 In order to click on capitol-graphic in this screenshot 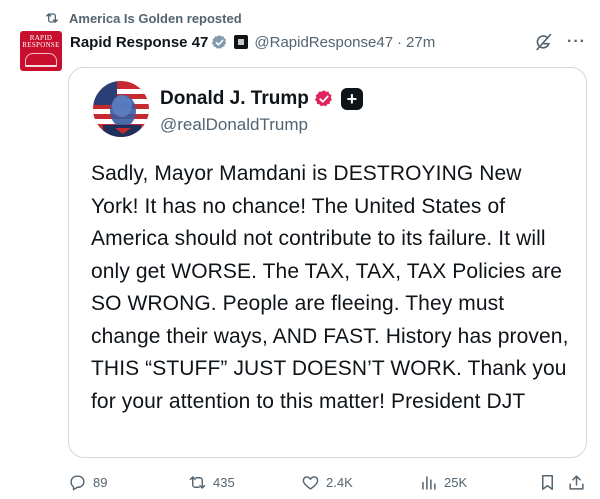, I will do `click(41, 60)`.